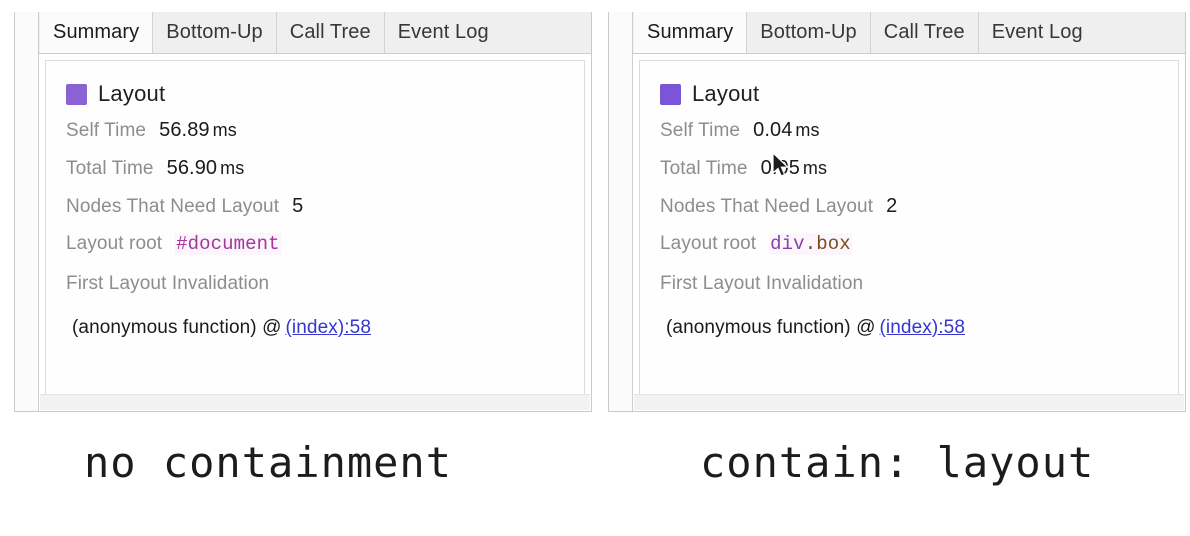  I want to click on metric-row-layout-root: Layout root div.box, so click(909, 252).